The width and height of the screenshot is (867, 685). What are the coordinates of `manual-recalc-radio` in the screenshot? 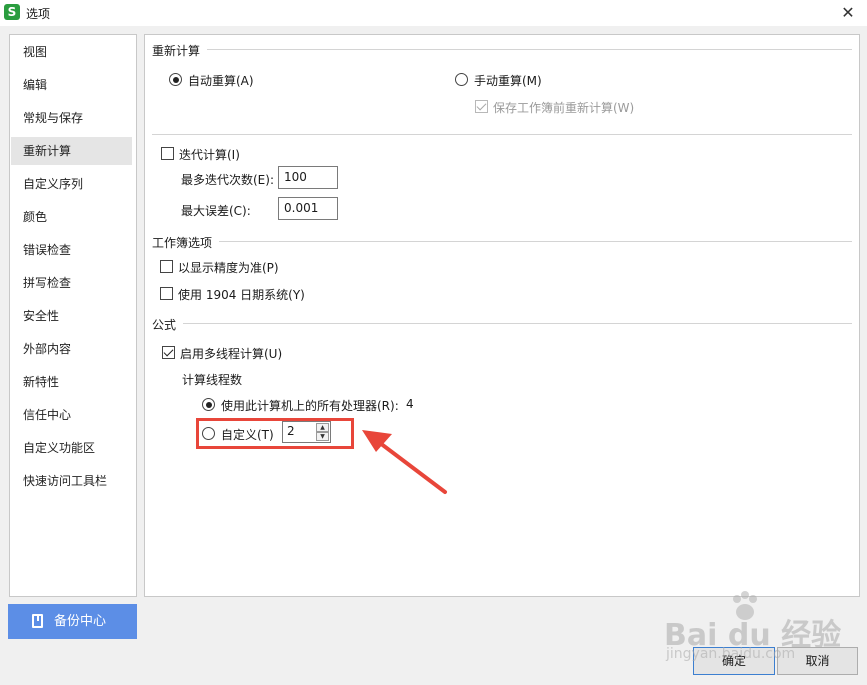 It's located at (461, 79).